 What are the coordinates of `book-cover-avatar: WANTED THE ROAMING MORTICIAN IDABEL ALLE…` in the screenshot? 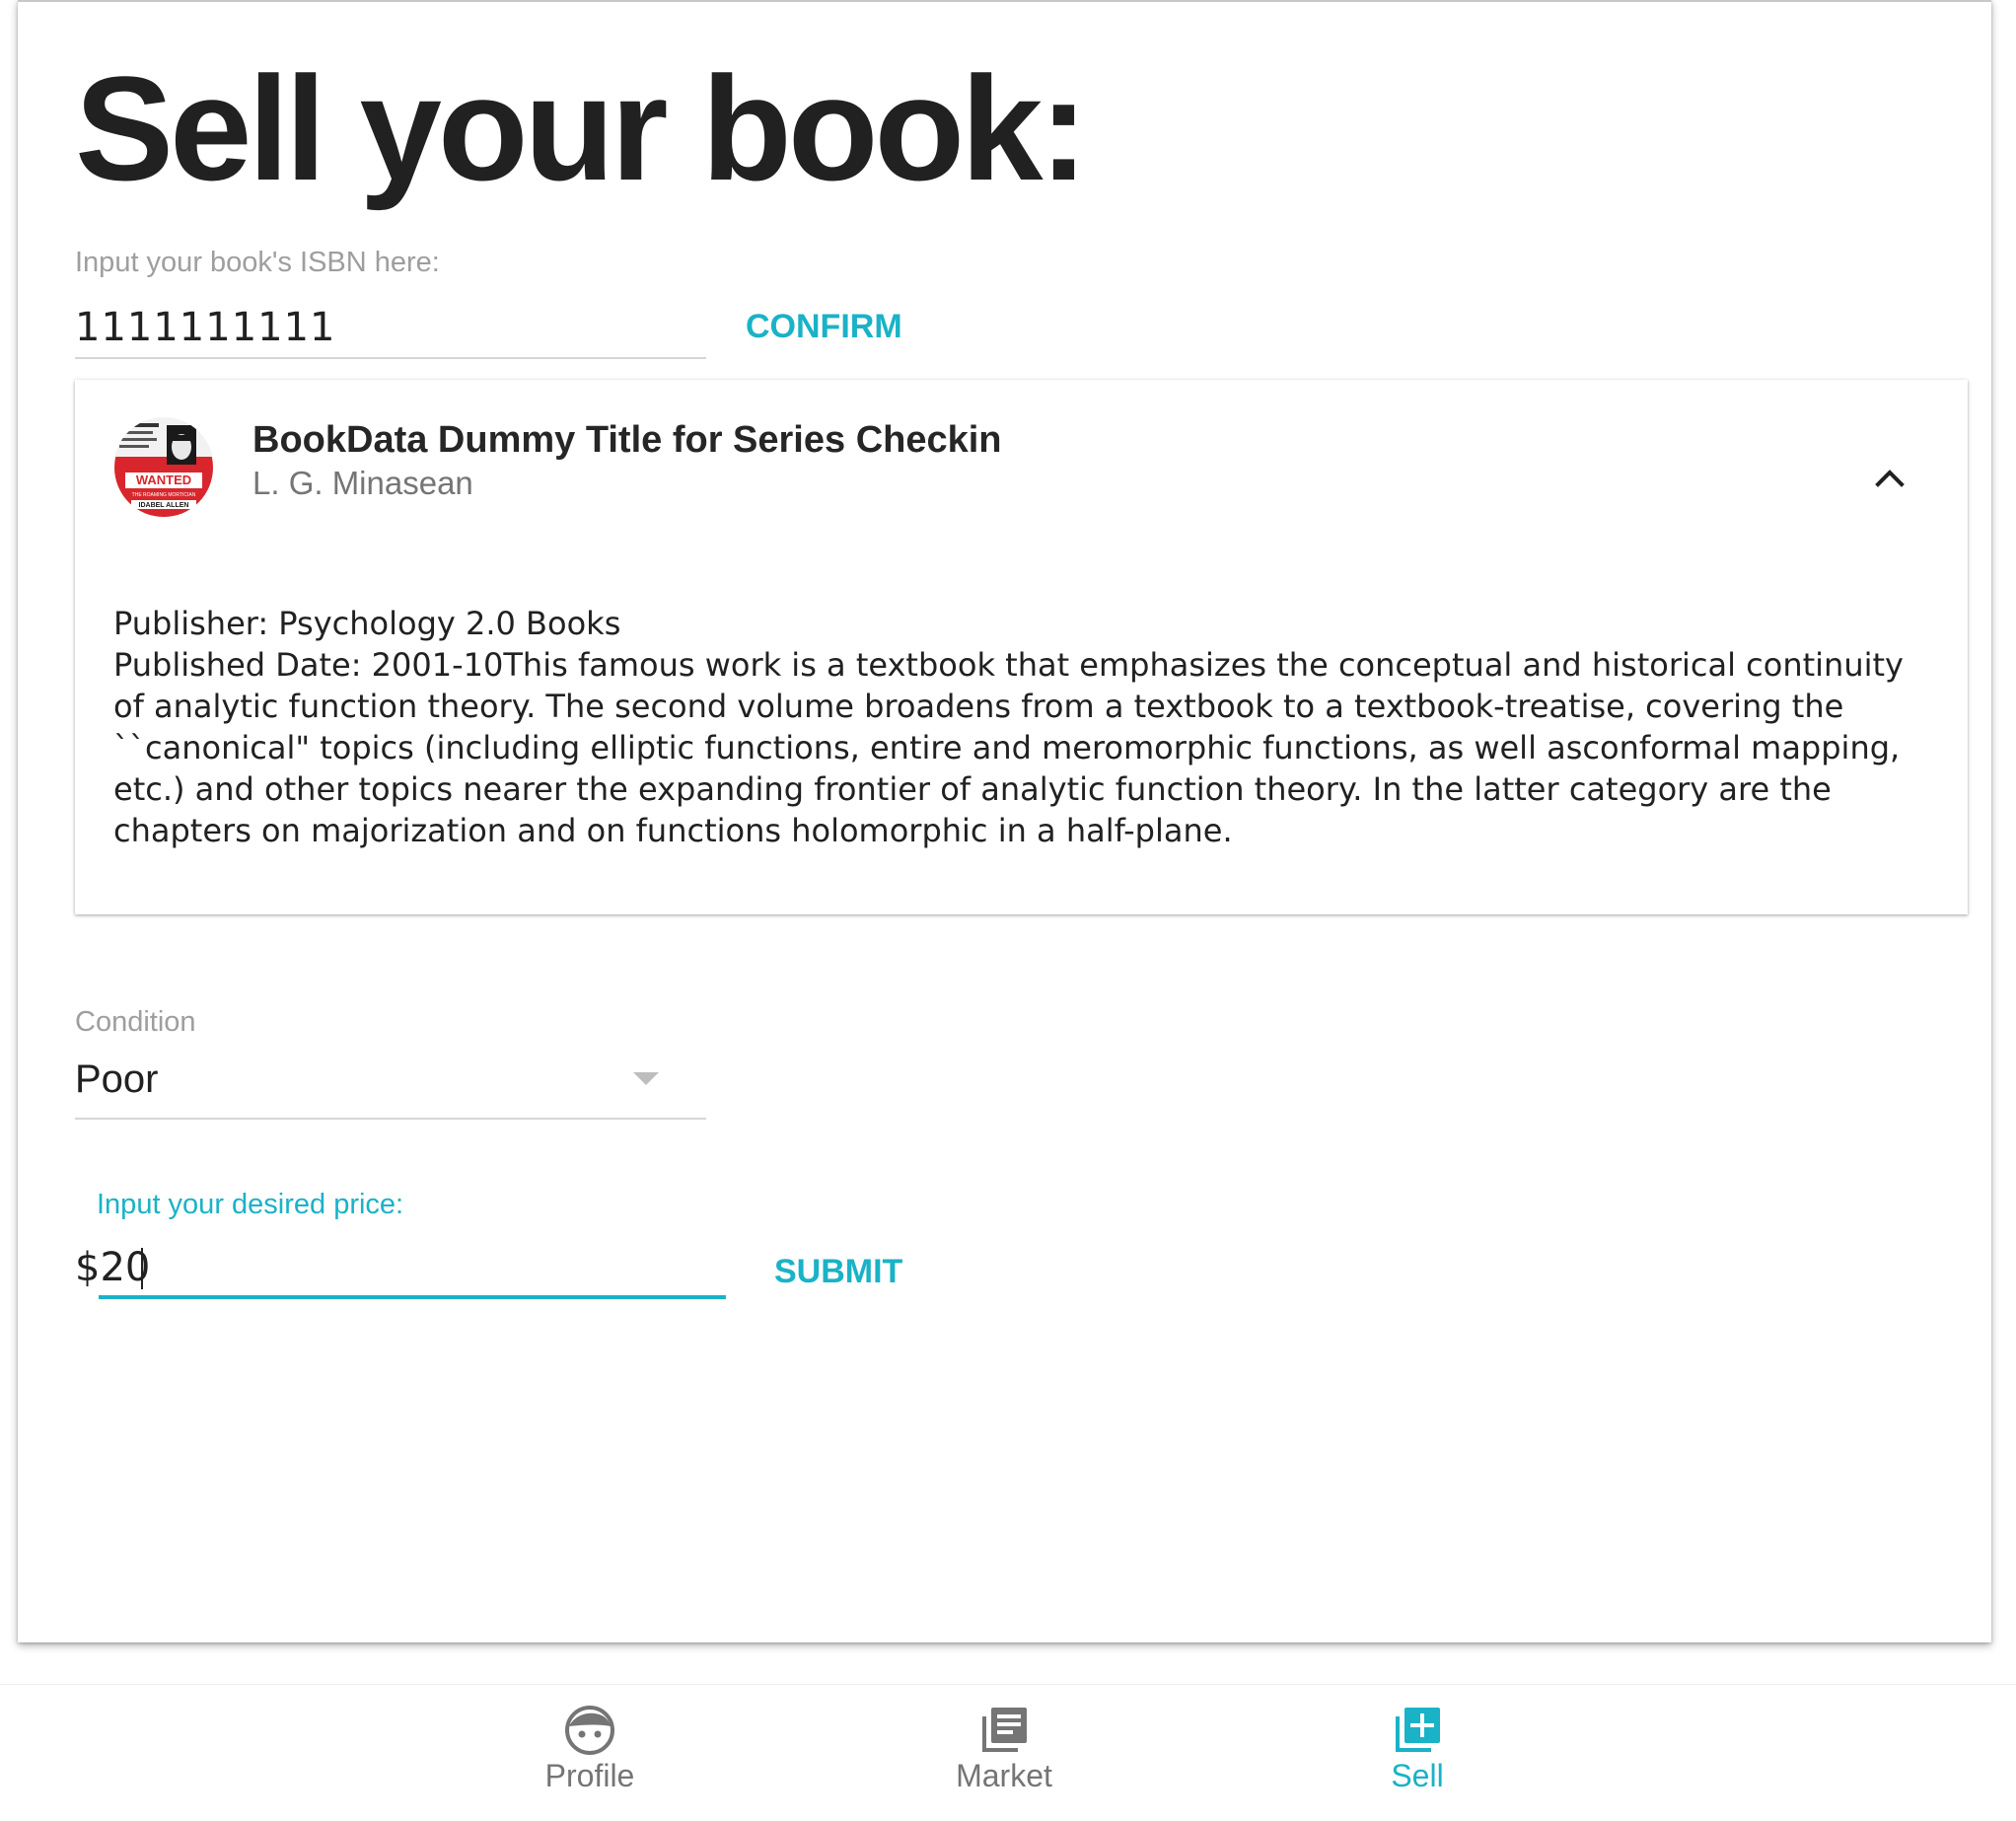 It's located at (163, 467).